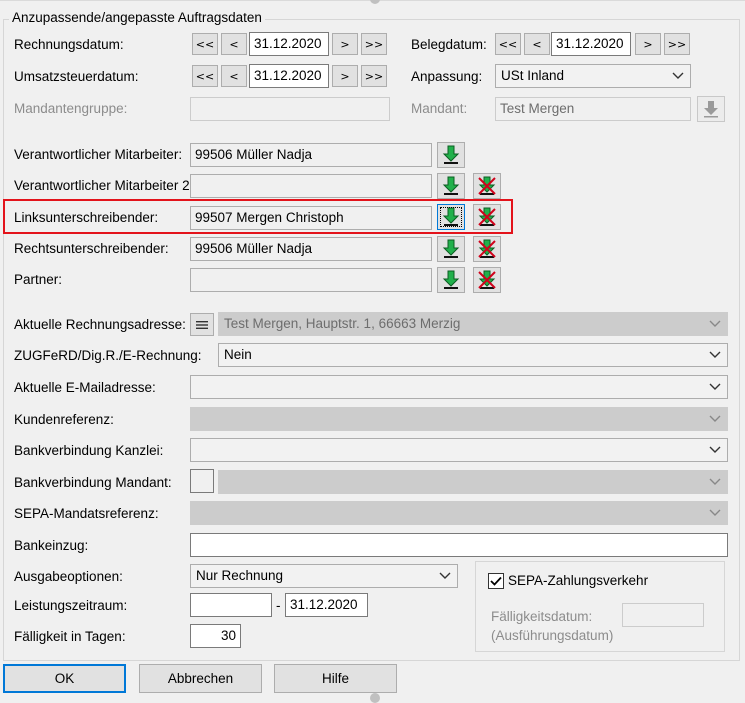 This screenshot has width=745, height=703. What do you see at coordinates (69, 44) in the screenshot?
I see `rechnungsdatum-label: Rechnungsdatum:` at bounding box center [69, 44].